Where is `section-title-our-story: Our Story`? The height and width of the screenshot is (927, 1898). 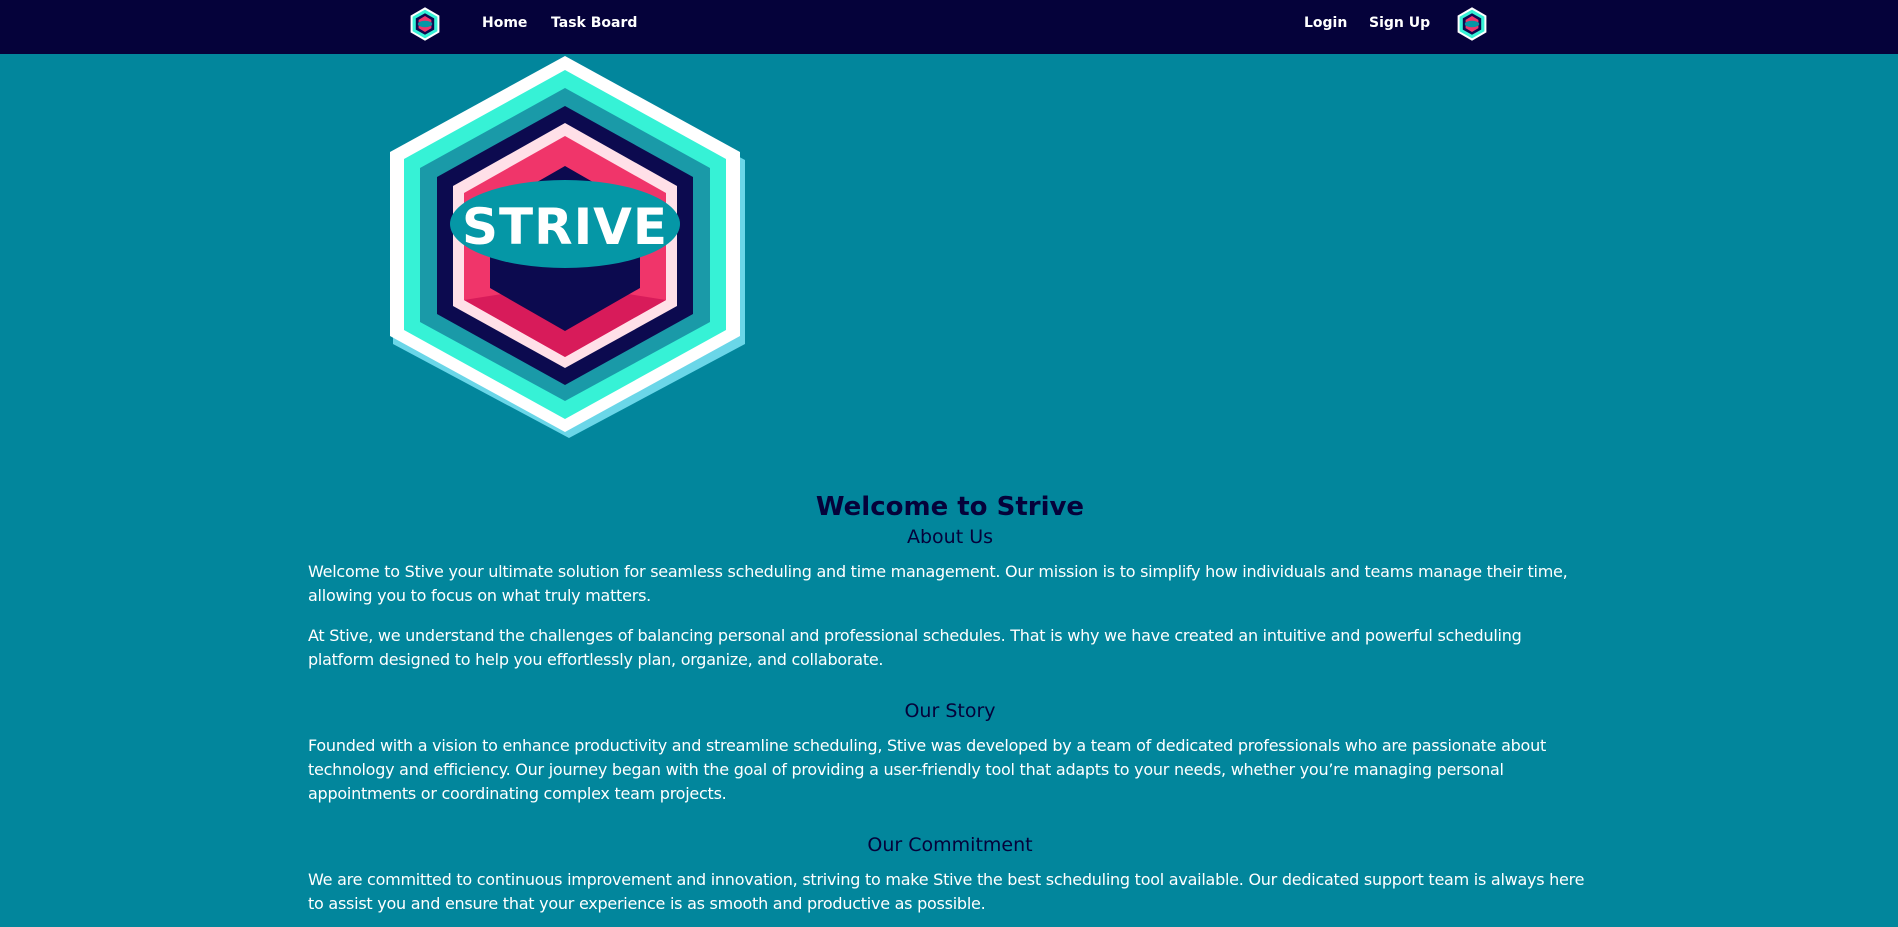 section-title-our-story: Our Story is located at coordinates (950, 711).